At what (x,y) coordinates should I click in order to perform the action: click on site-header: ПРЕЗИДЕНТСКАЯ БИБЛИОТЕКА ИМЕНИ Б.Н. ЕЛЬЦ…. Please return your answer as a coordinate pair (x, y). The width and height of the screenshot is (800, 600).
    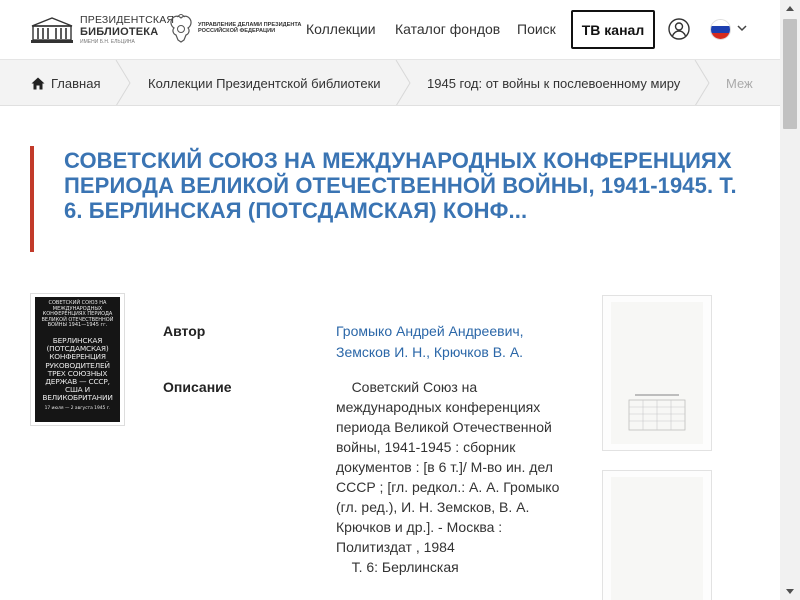
    Looking at the image, I should click on (390, 30).